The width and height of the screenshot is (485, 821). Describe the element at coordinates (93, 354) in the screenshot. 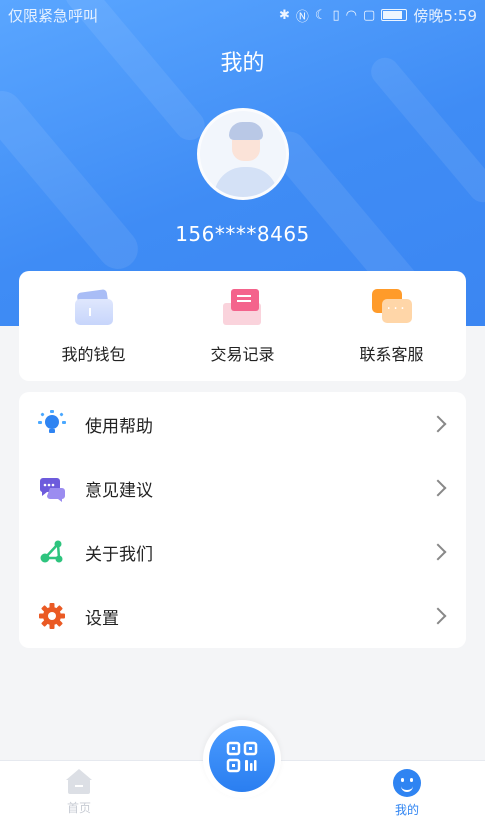

I see `wallet-label: 我的钱包` at that location.